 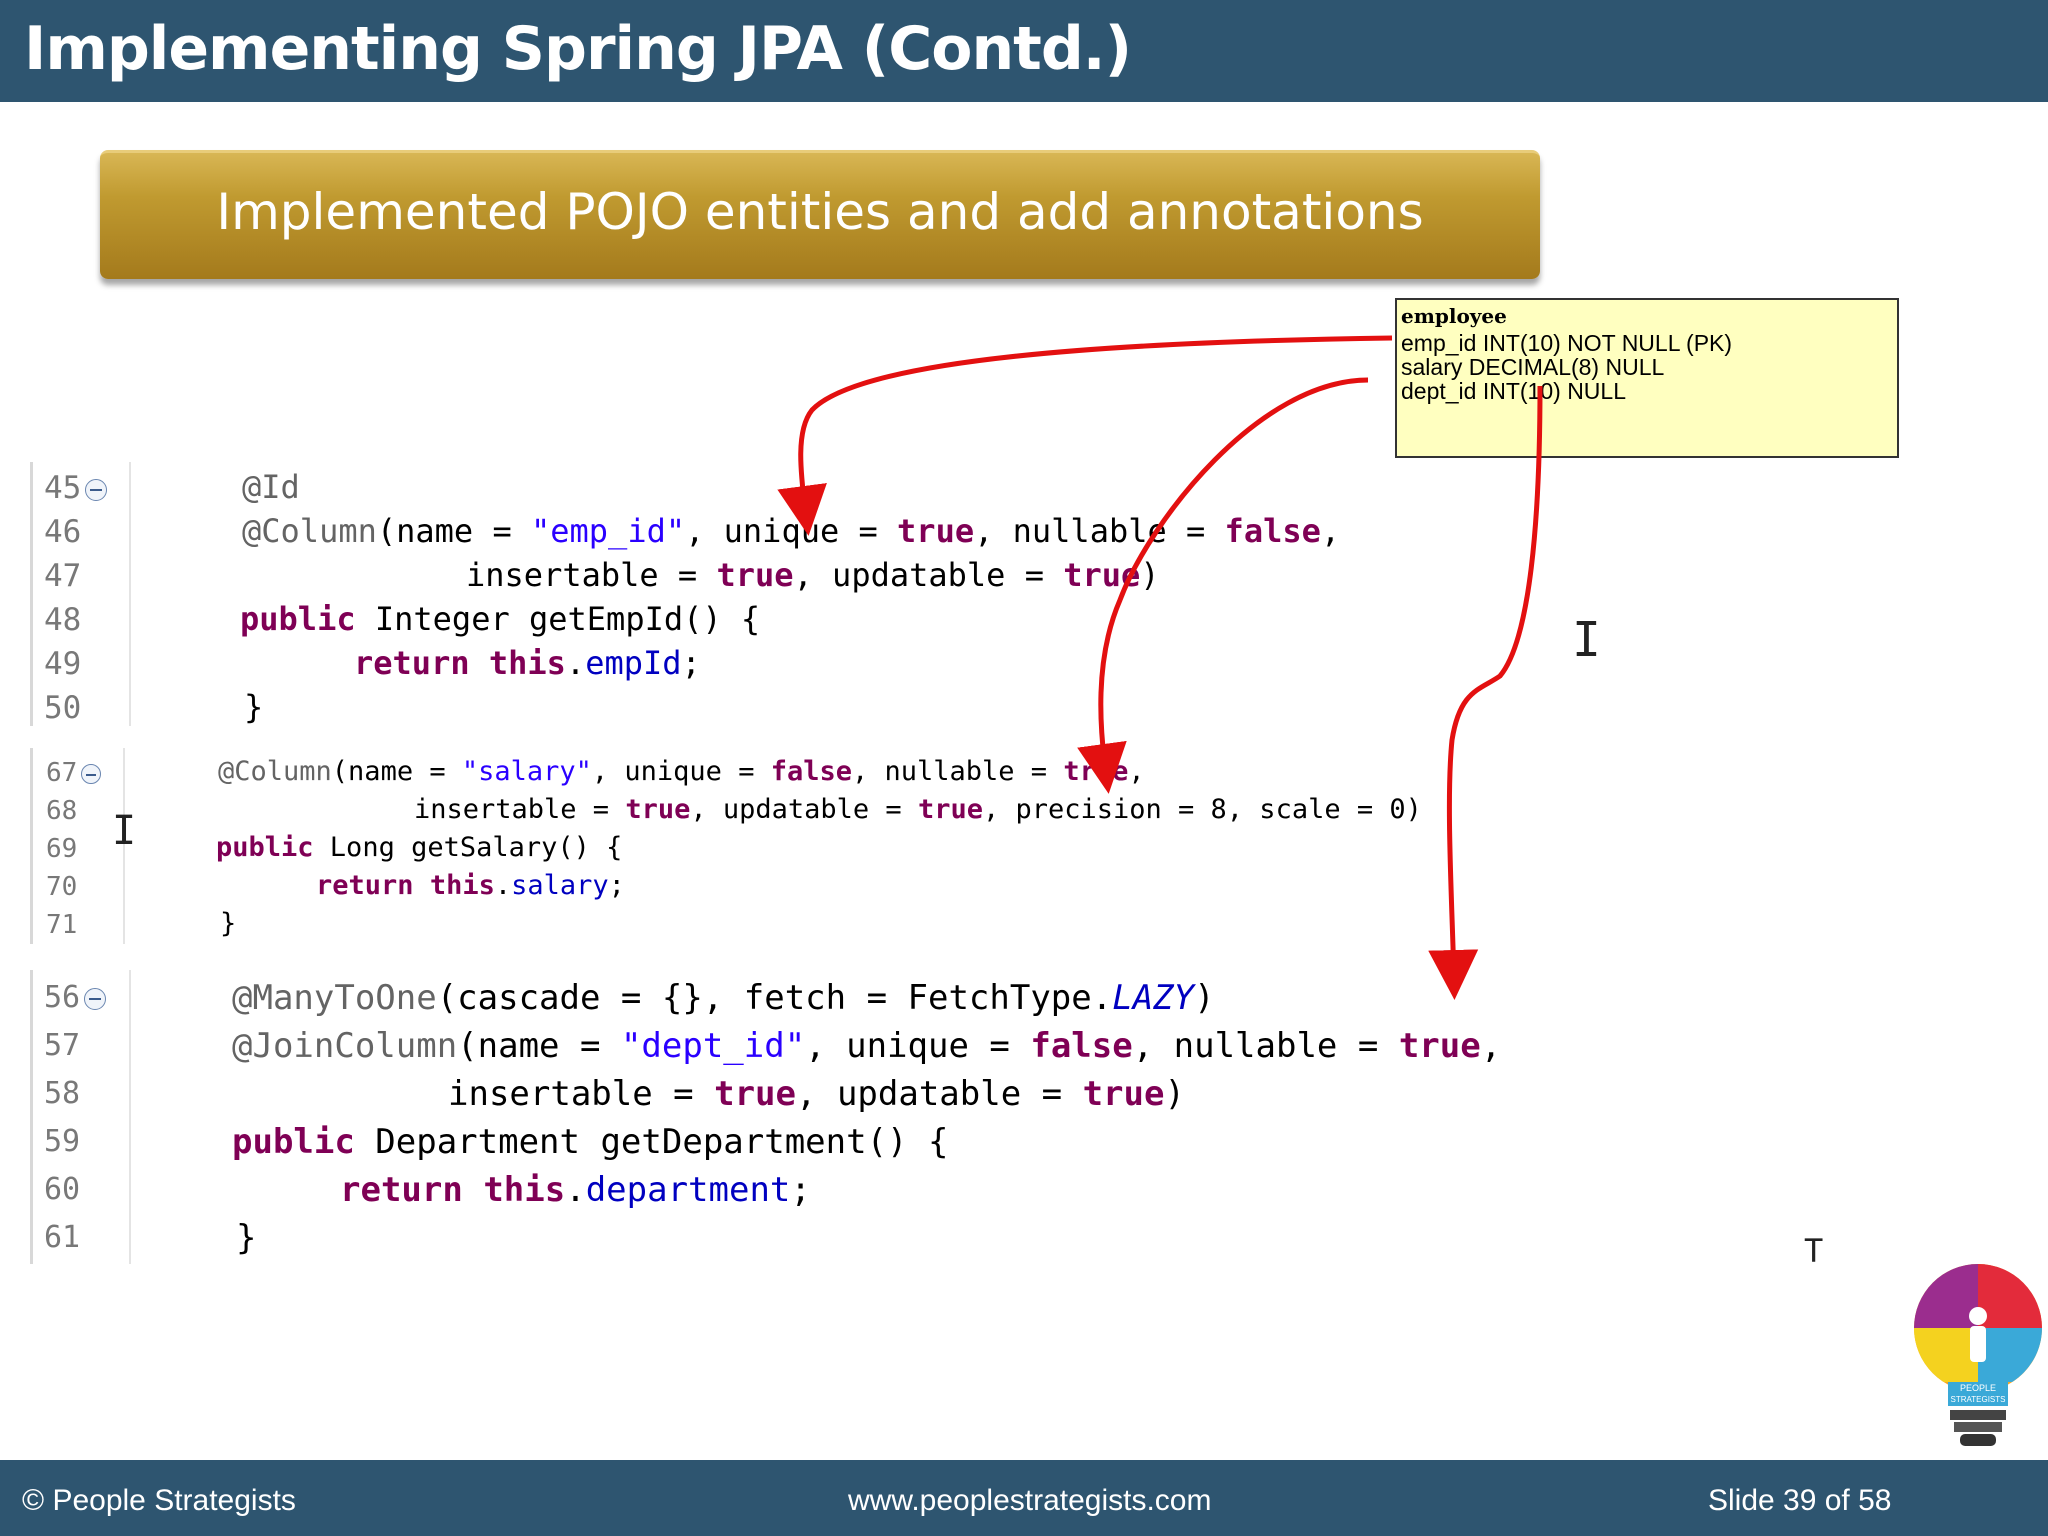 What do you see at coordinates (1030, 1501) in the screenshot?
I see `footer-website: www.peoplestrategists.com` at bounding box center [1030, 1501].